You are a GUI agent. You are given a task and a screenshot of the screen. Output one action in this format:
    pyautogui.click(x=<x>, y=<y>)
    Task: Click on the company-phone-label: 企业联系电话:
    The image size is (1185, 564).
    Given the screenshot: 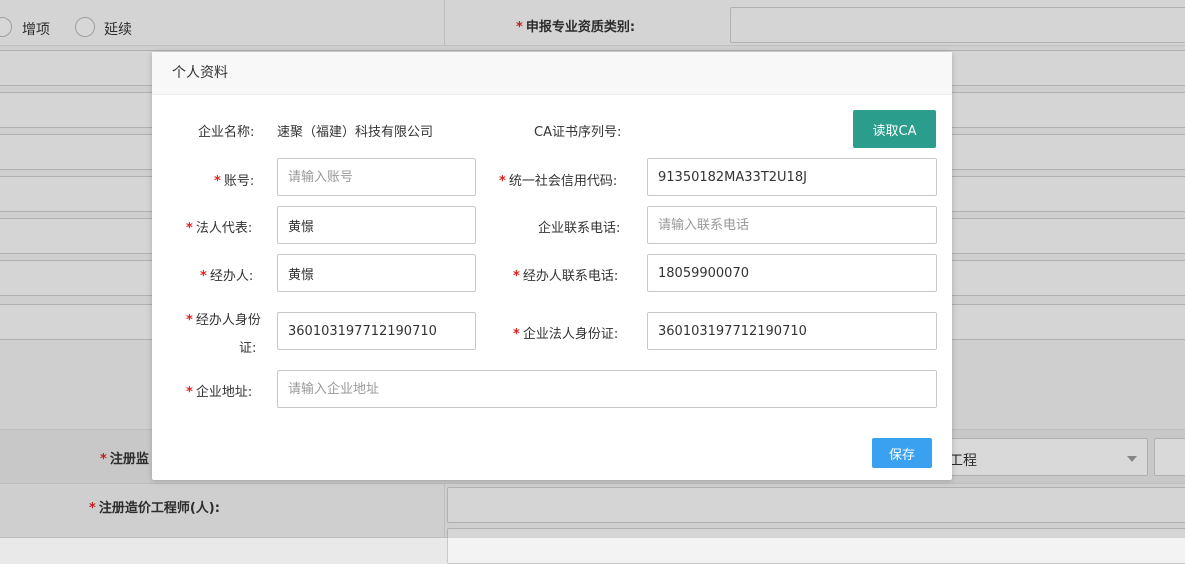 What is the action you would take?
    pyautogui.click(x=579, y=228)
    